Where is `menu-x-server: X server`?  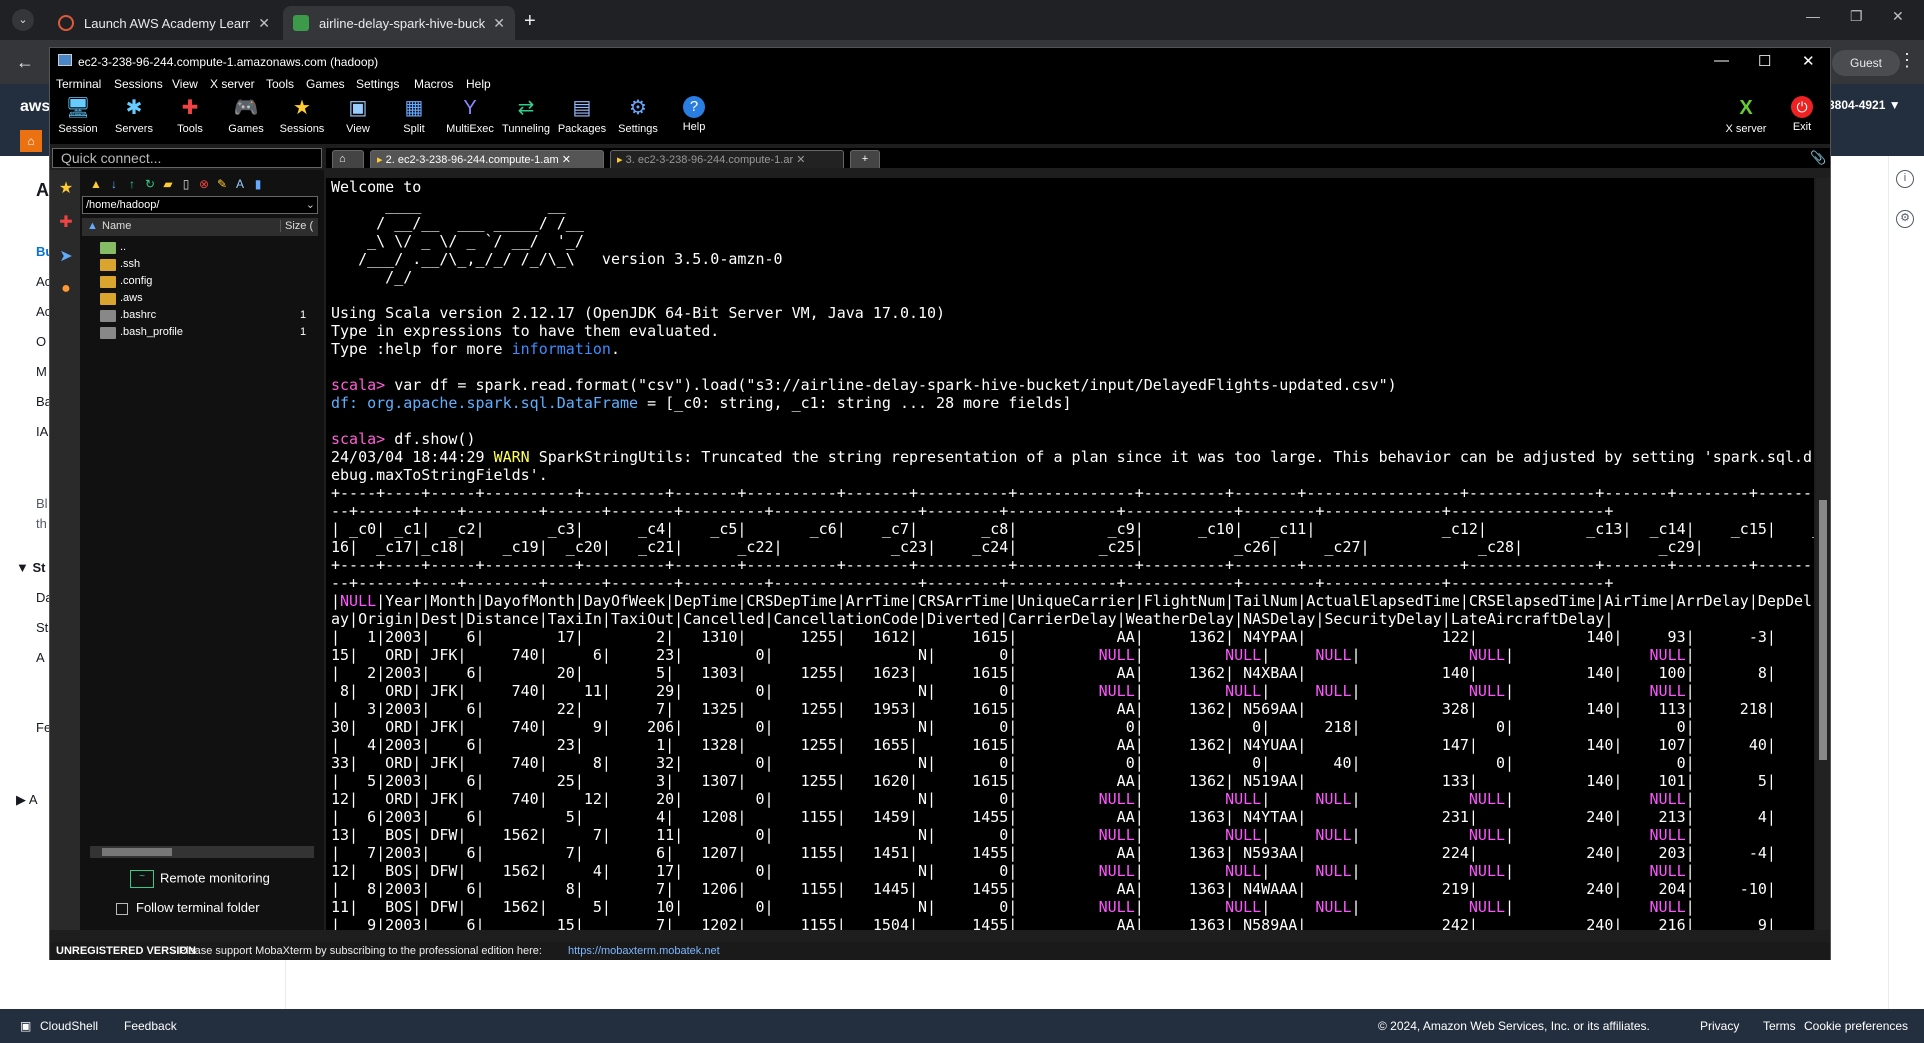
menu-x-server: X server is located at coordinates (232, 84).